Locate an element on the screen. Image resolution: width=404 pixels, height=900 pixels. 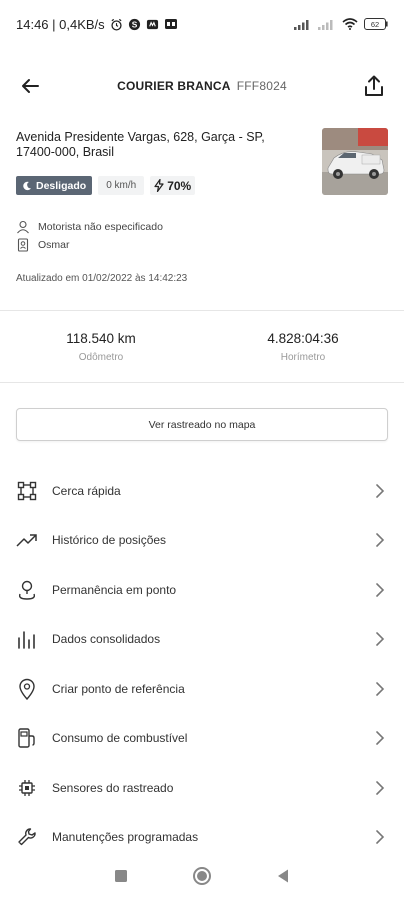
battery-badge: 70% is located at coordinates (173, 185).